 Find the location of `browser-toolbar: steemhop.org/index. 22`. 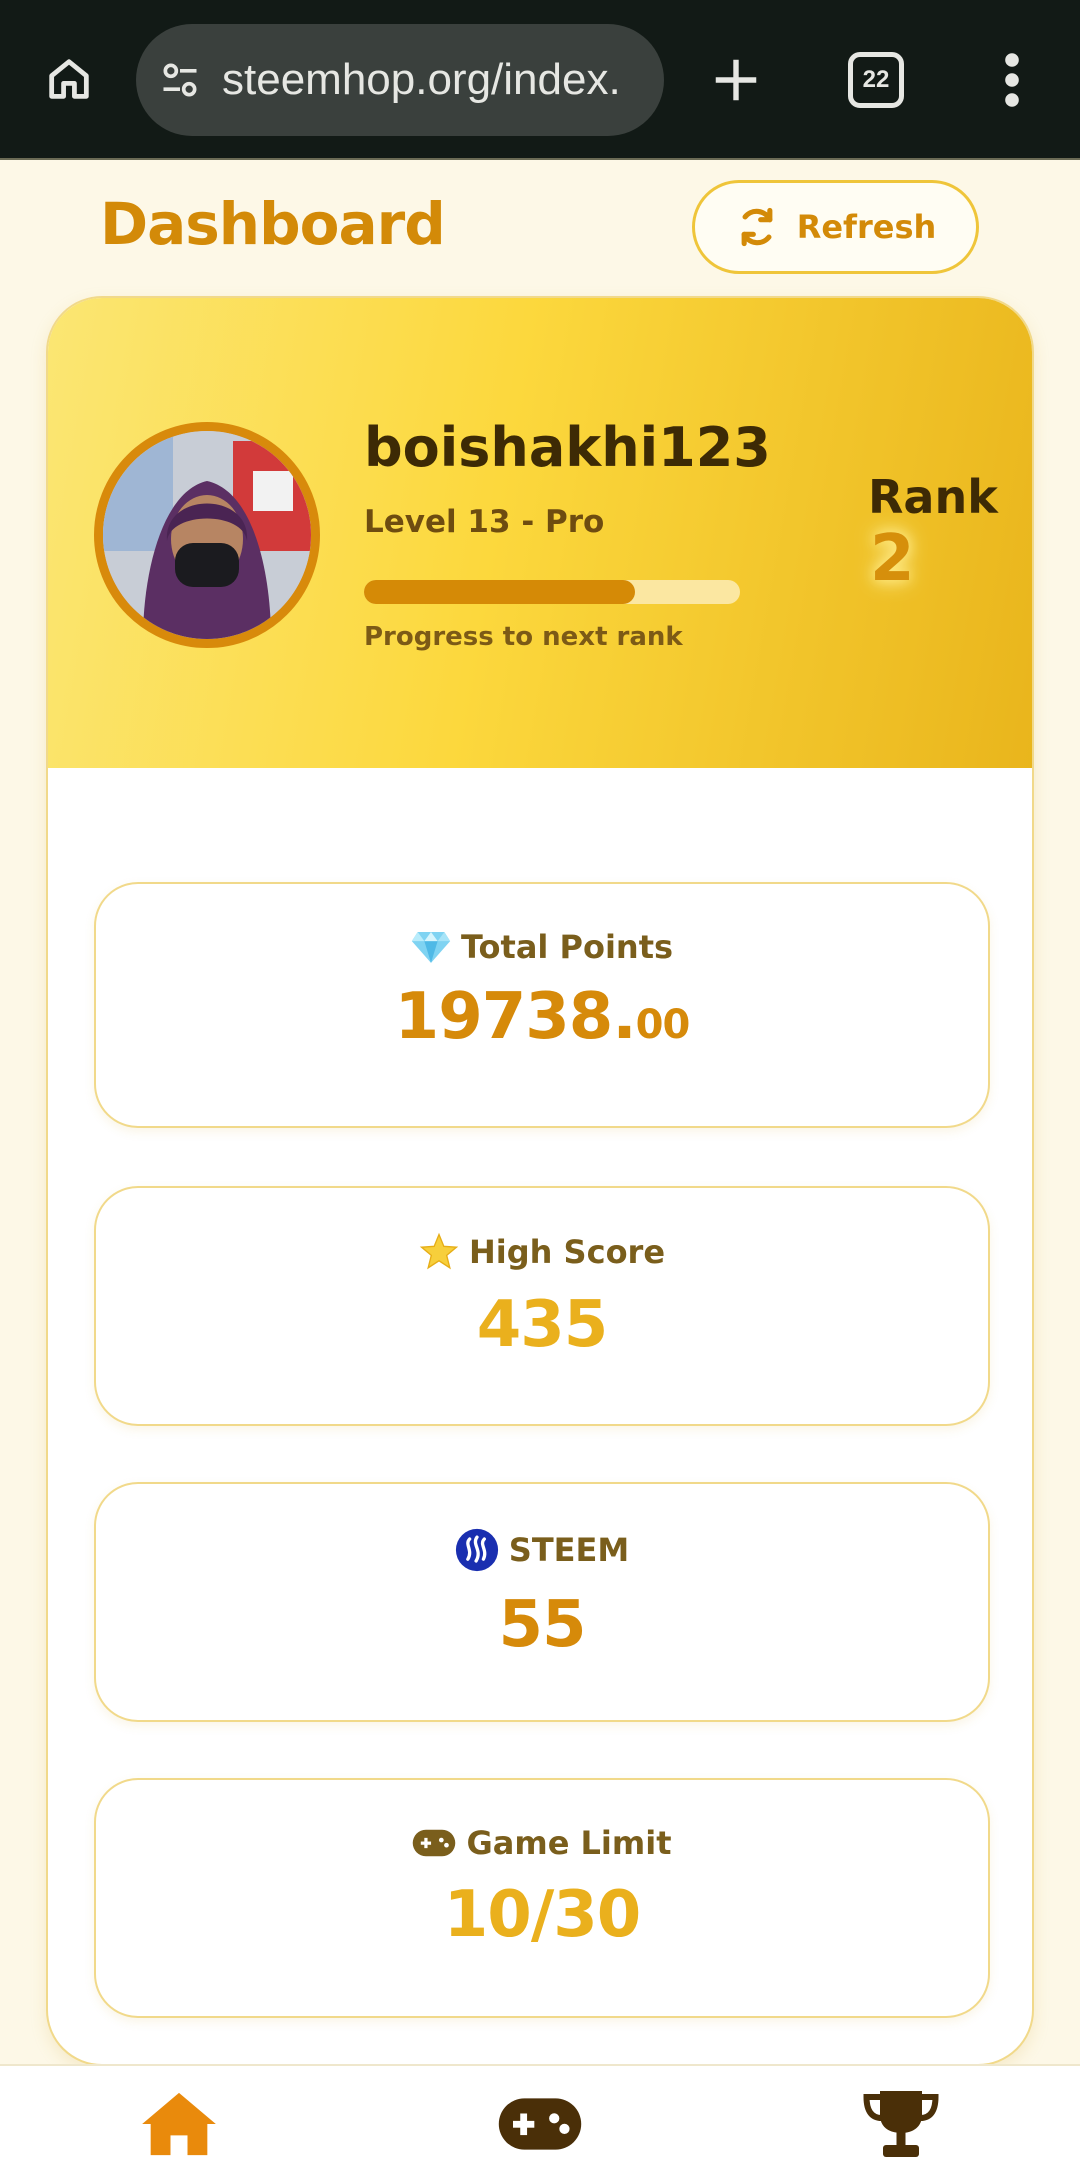

browser-toolbar: steemhop.org/index. 22 is located at coordinates (540, 80).